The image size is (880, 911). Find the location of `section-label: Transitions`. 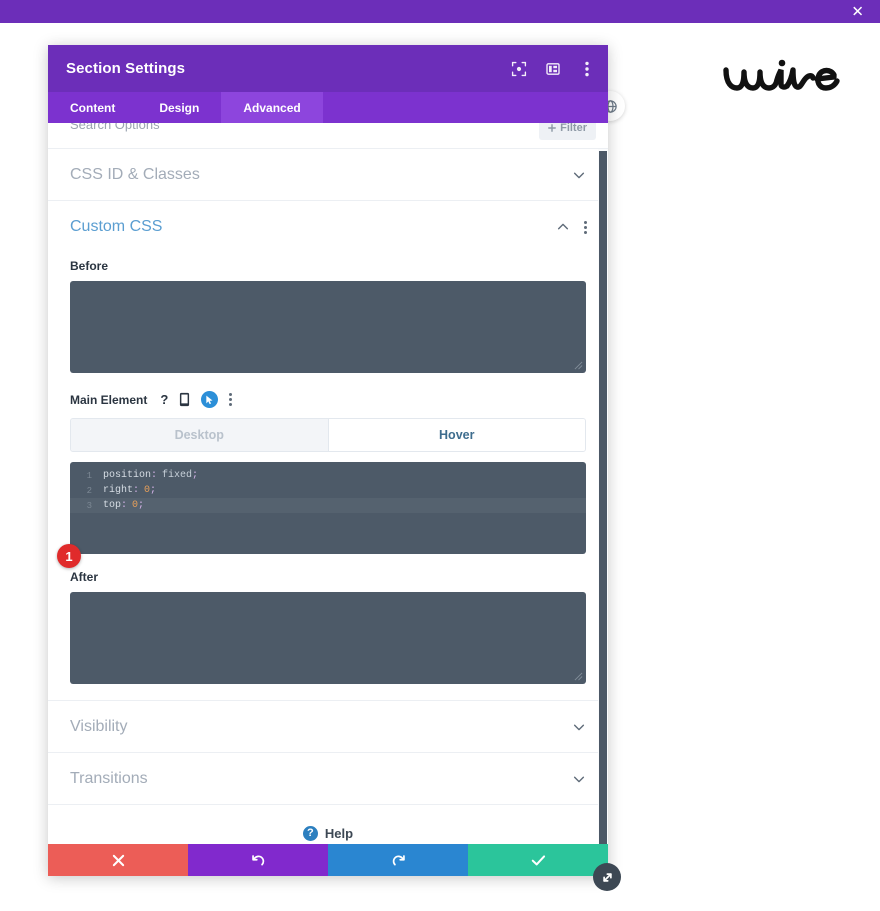

section-label: Transitions is located at coordinates (109, 778).